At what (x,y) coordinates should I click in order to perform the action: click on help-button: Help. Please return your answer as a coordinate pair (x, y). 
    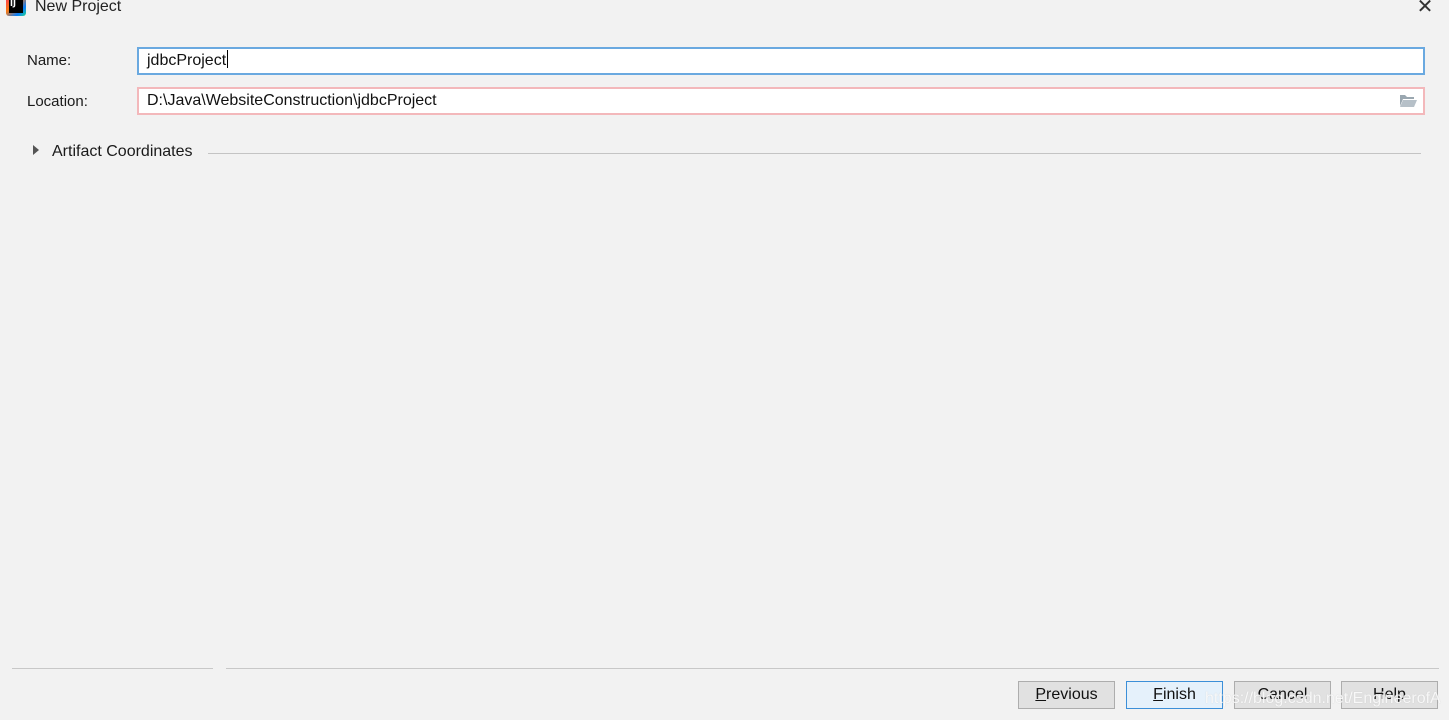
    Looking at the image, I should click on (1389, 695).